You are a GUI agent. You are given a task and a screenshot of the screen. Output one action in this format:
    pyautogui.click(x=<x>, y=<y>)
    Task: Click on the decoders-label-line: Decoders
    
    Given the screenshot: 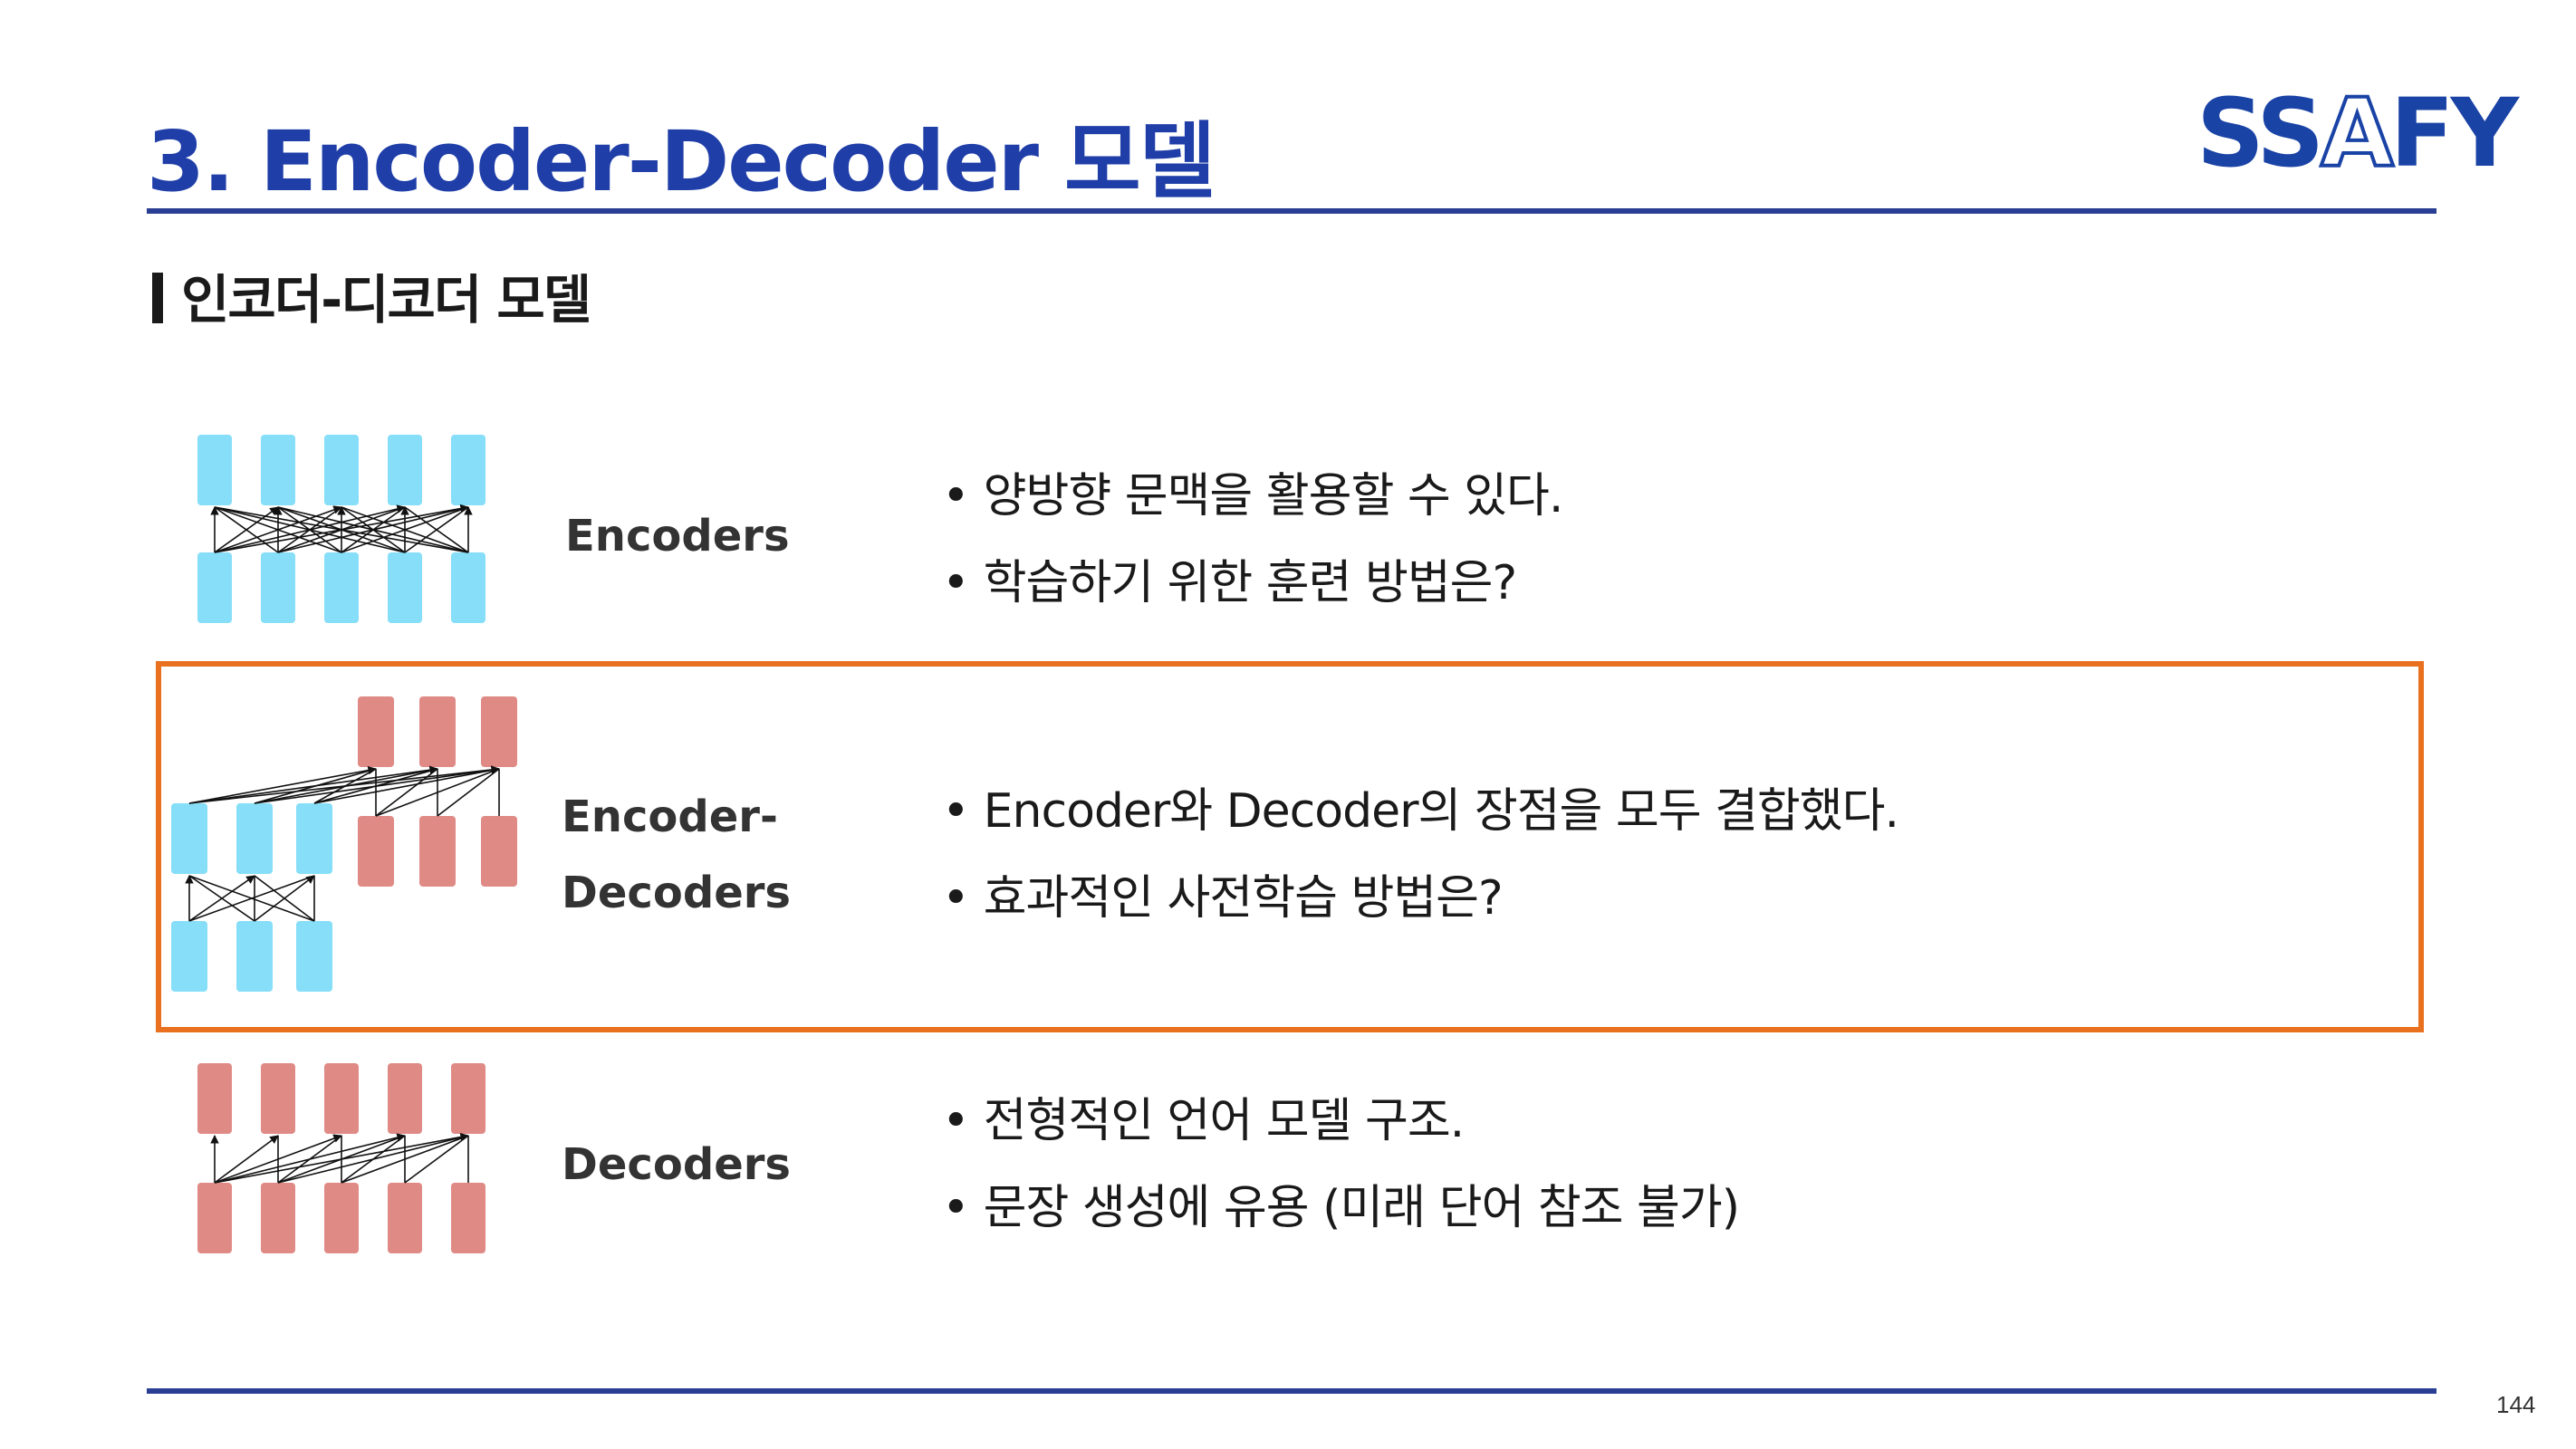 What is the action you would take?
    pyautogui.click(x=676, y=1164)
    